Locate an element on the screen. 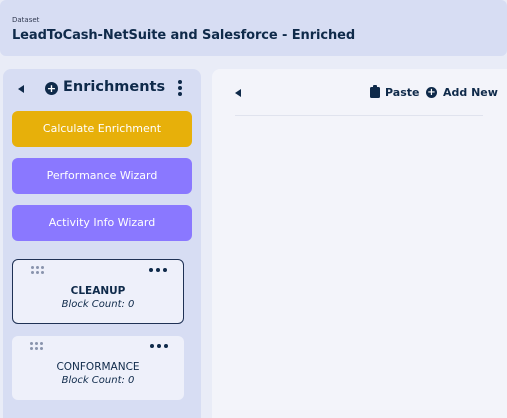  add-enrichment-plus-icon: + is located at coordinates (51, 88).